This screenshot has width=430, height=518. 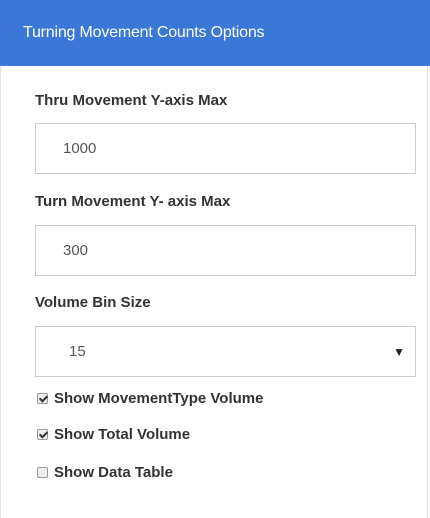 I want to click on movementtype-volume-checkbox, so click(x=42, y=398).